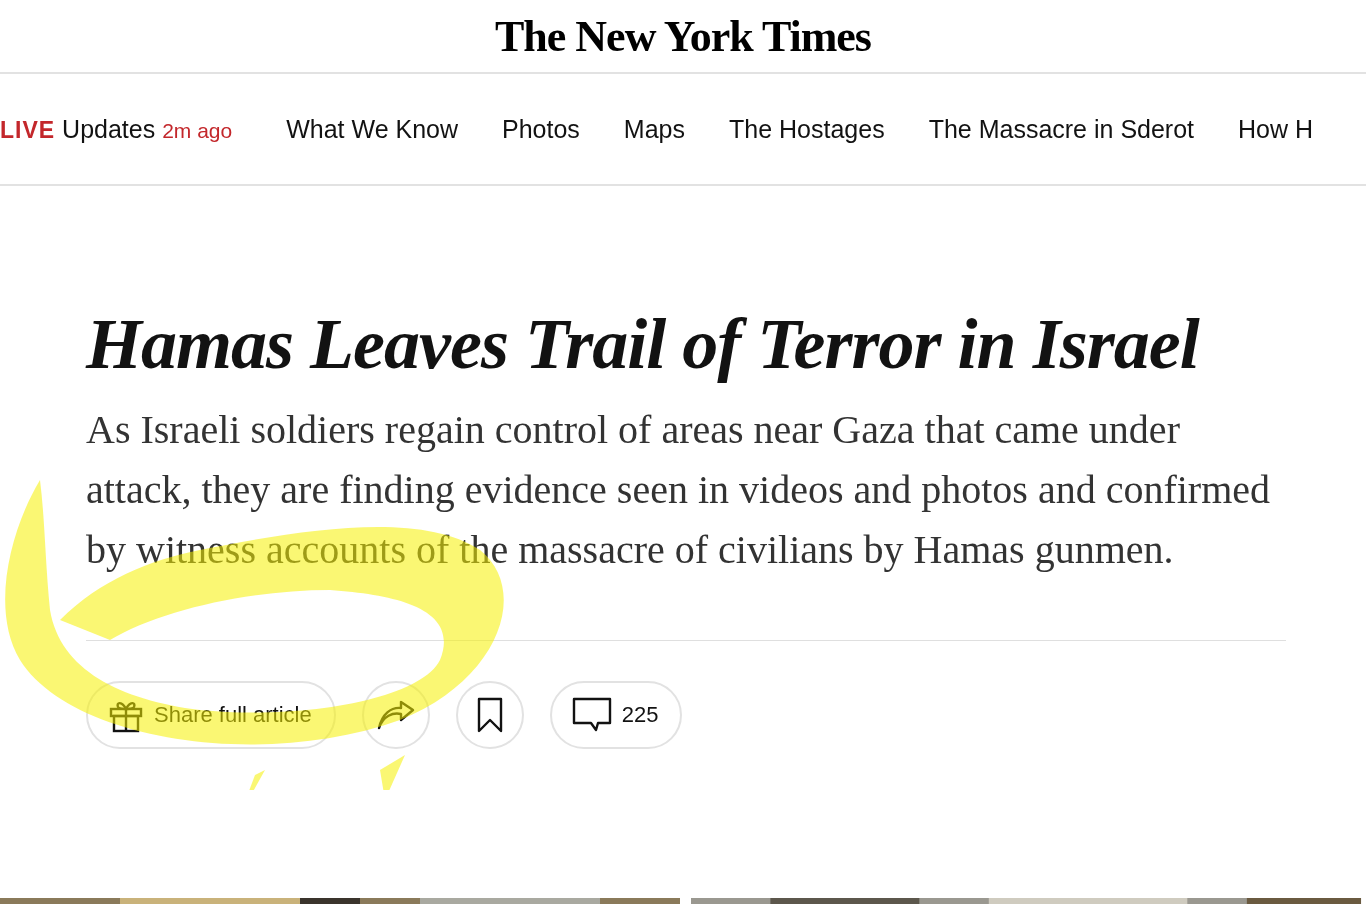  What do you see at coordinates (616, 715) in the screenshot?
I see `comments-button: 225` at bounding box center [616, 715].